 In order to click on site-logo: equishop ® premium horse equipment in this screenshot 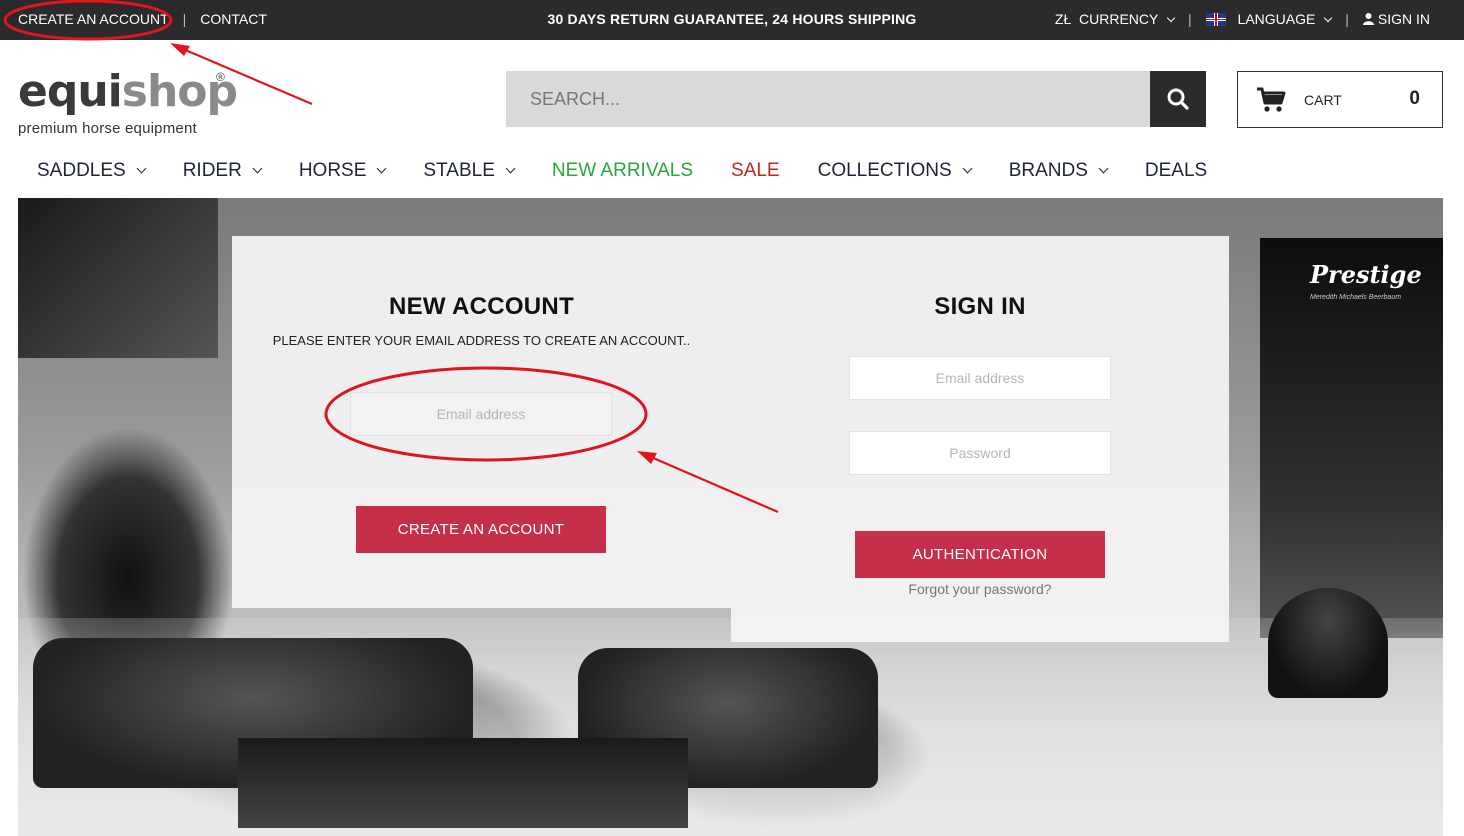, I will do `click(128, 104)`.